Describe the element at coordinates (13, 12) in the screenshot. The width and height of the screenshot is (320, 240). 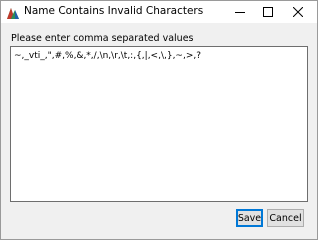
I see `app-logo-icon` at that location.